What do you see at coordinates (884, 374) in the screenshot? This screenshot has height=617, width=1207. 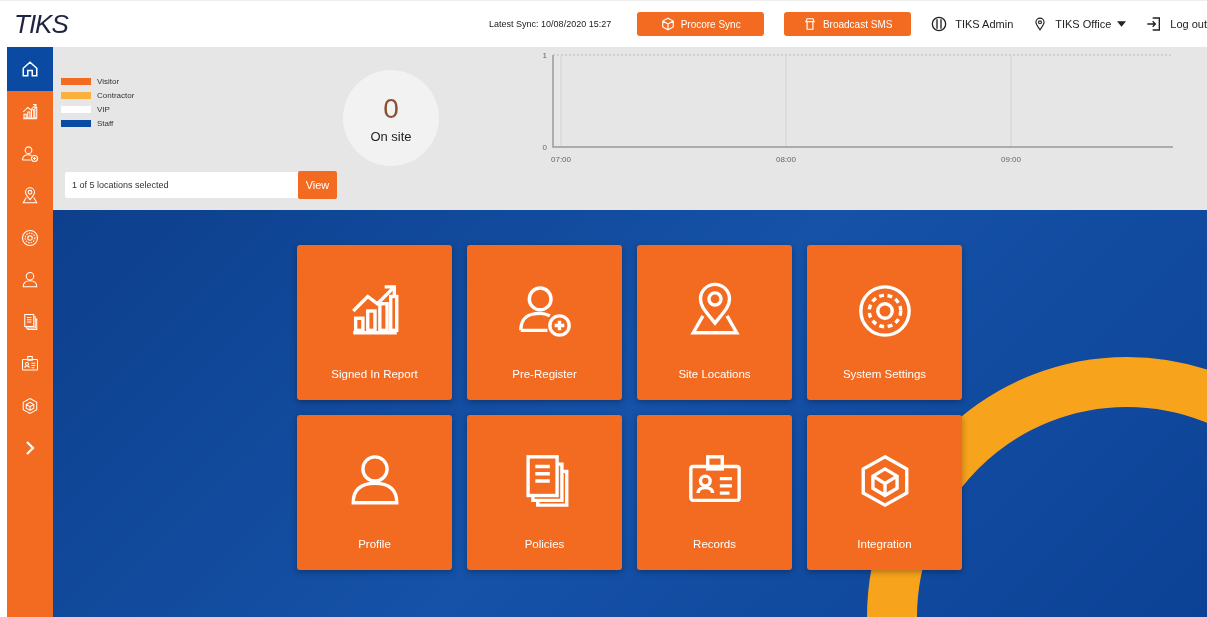 I see `tile-label: System Settings` at bounding box center [884, 374].